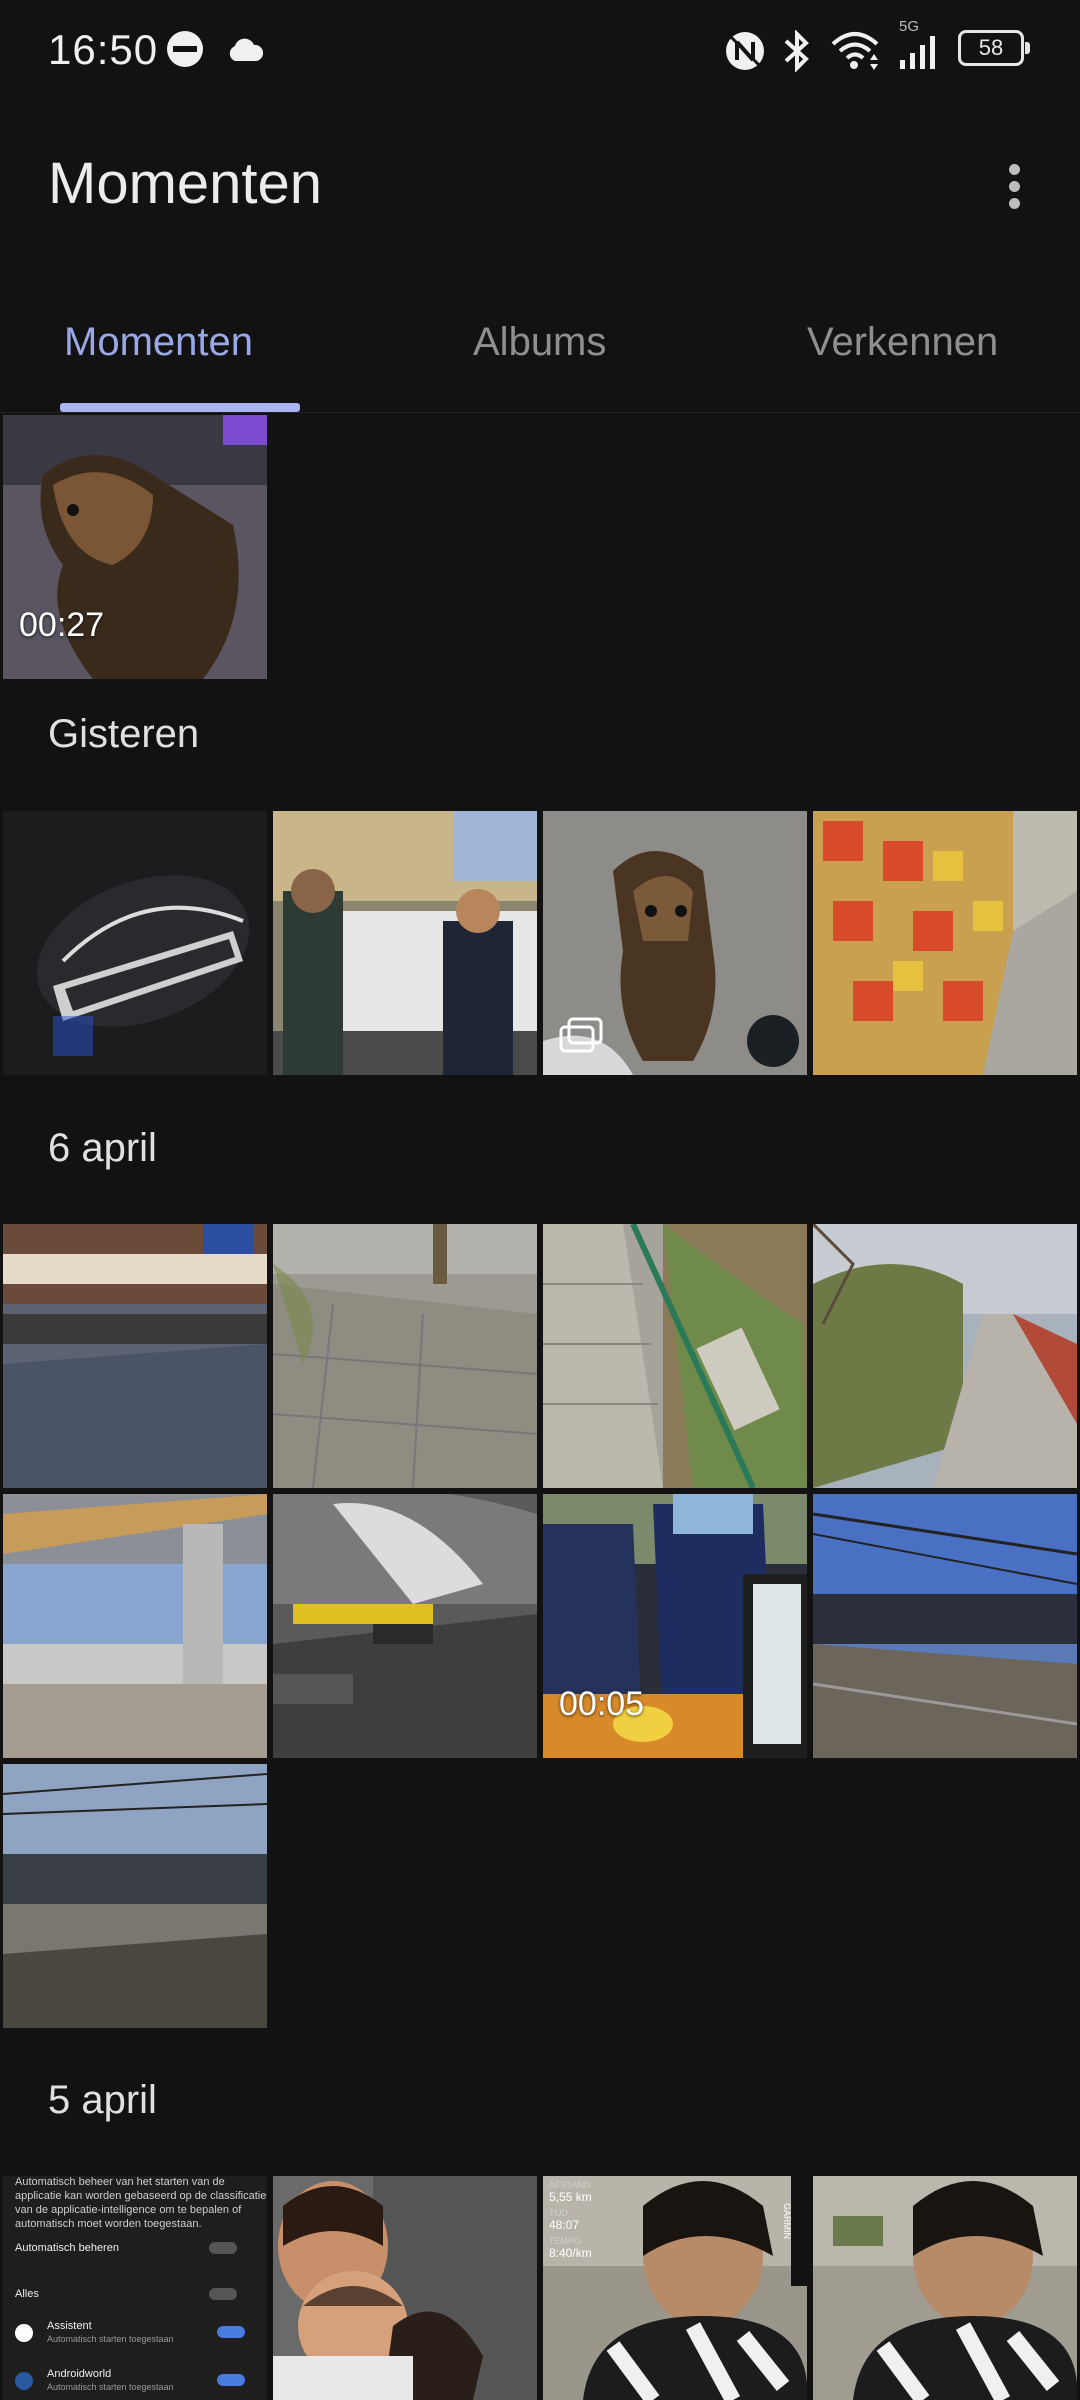 This screenshot has height=2400, width=1080. Describe the element at coordinates (540, 55) in the screenshot. I see `status-bar: 16:50 5G 58` at that location.